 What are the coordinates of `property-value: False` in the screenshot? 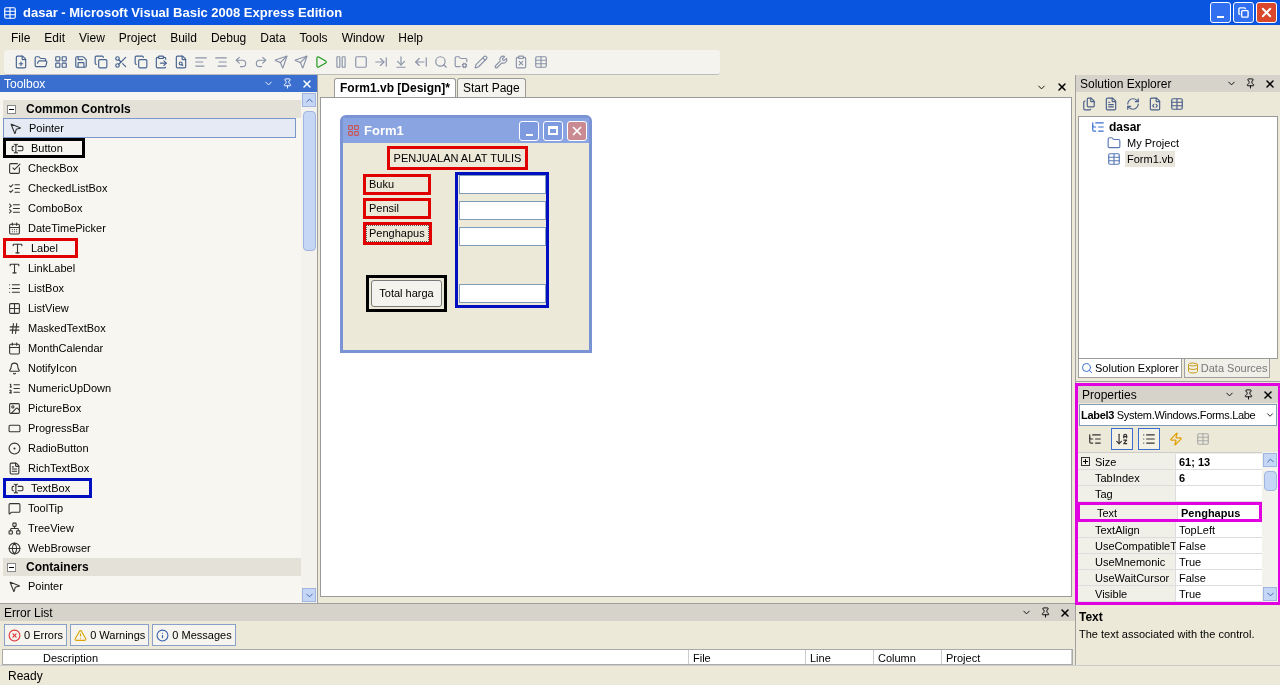 It's located at (1219, 545).